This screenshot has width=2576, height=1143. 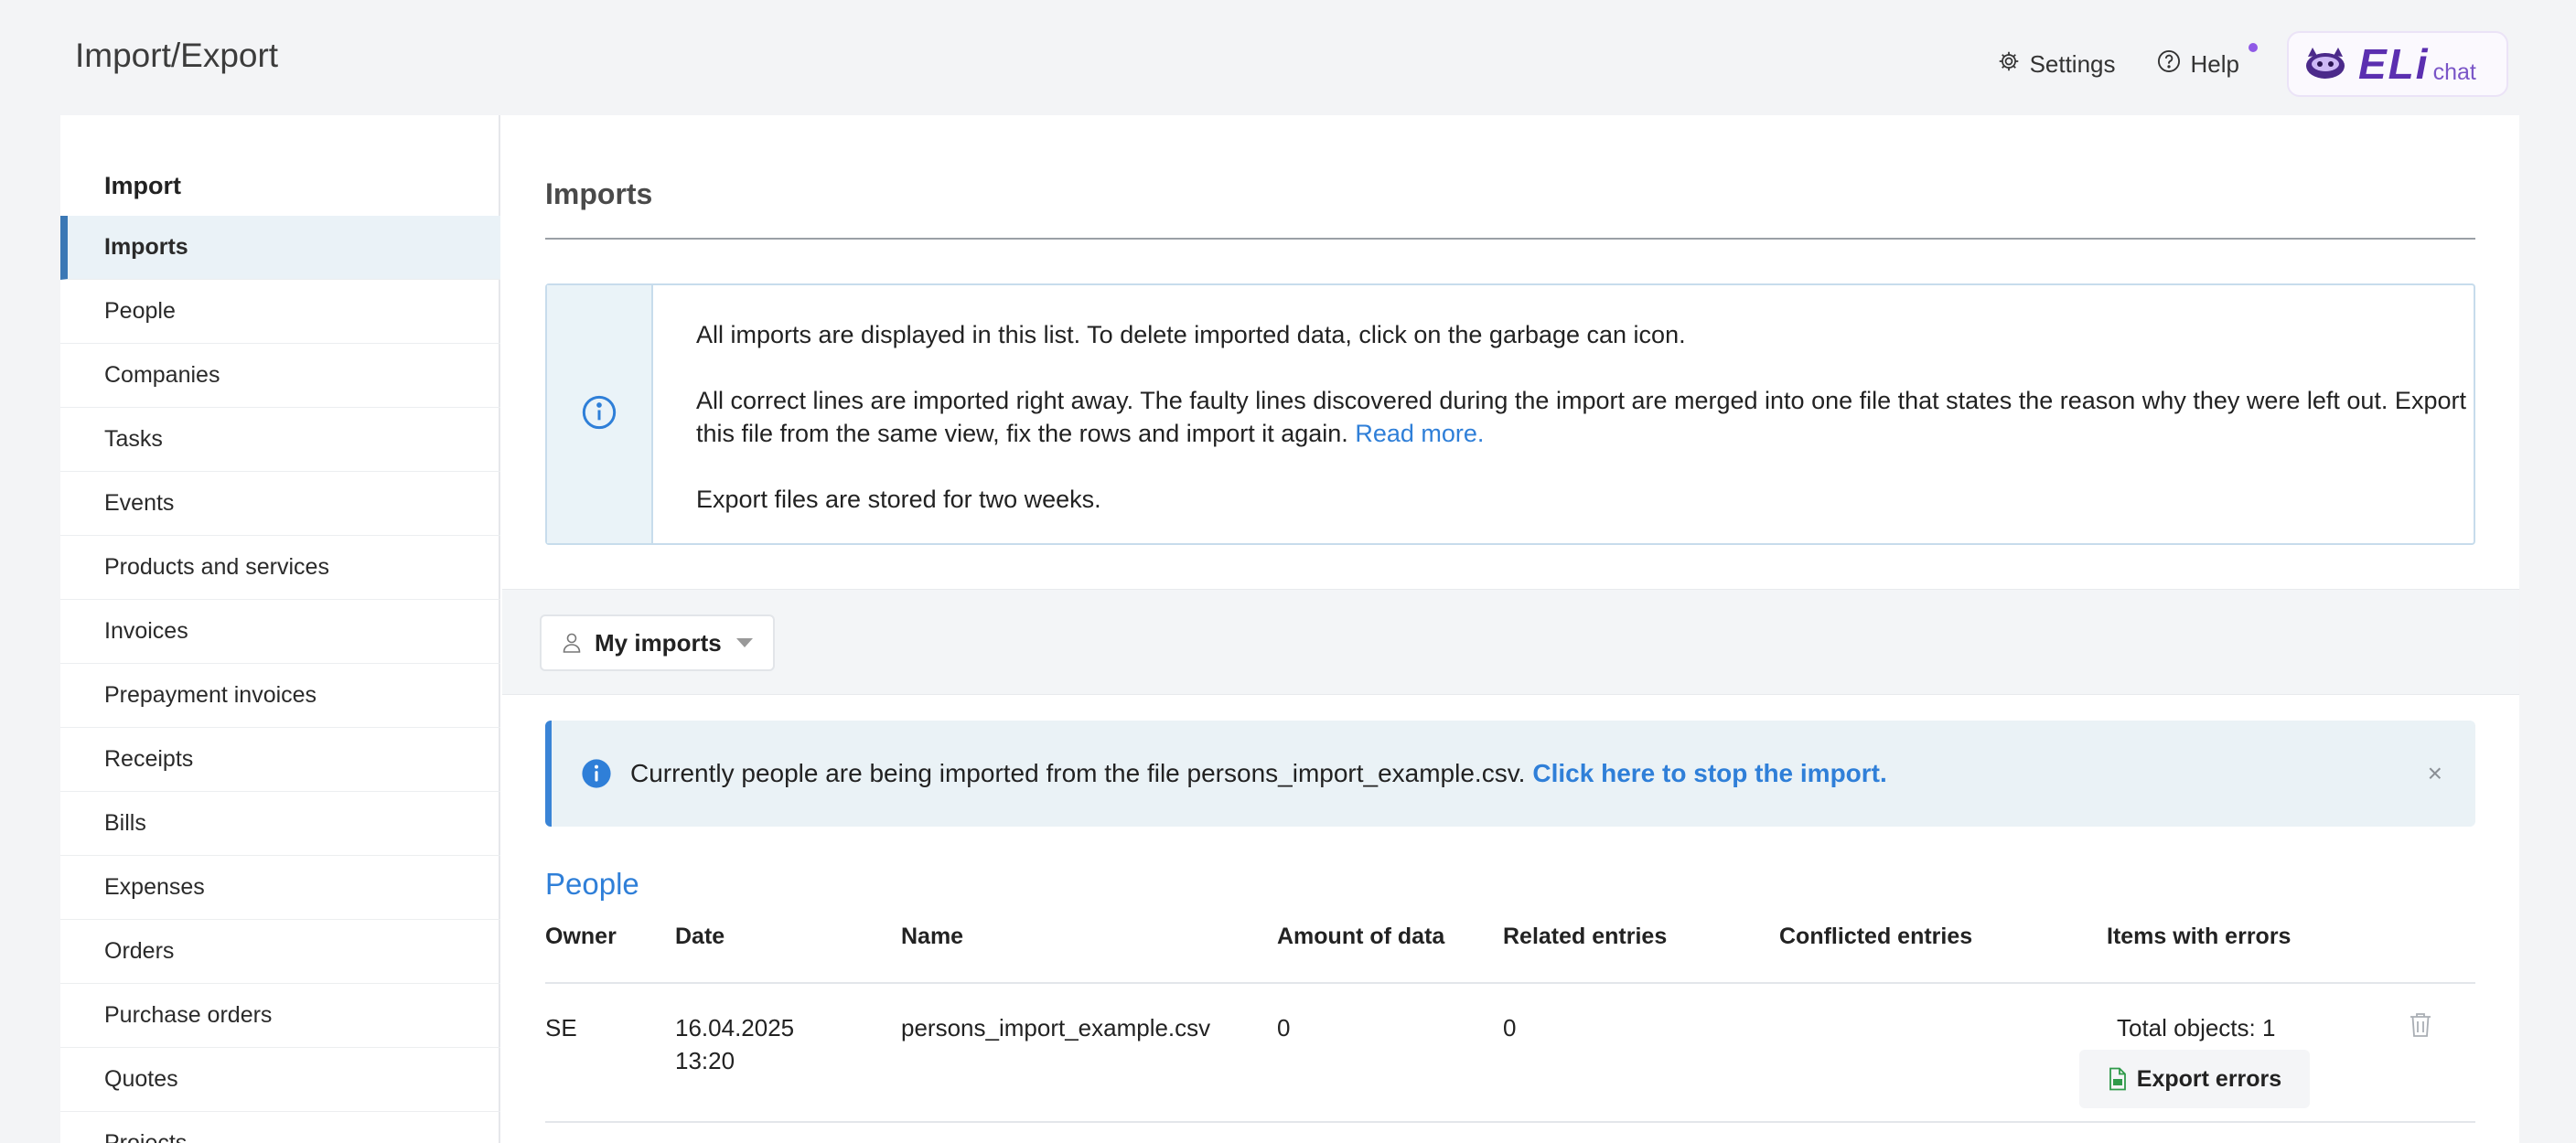 I want to click on page-title: Import/Export, so click(x=177, y=55).